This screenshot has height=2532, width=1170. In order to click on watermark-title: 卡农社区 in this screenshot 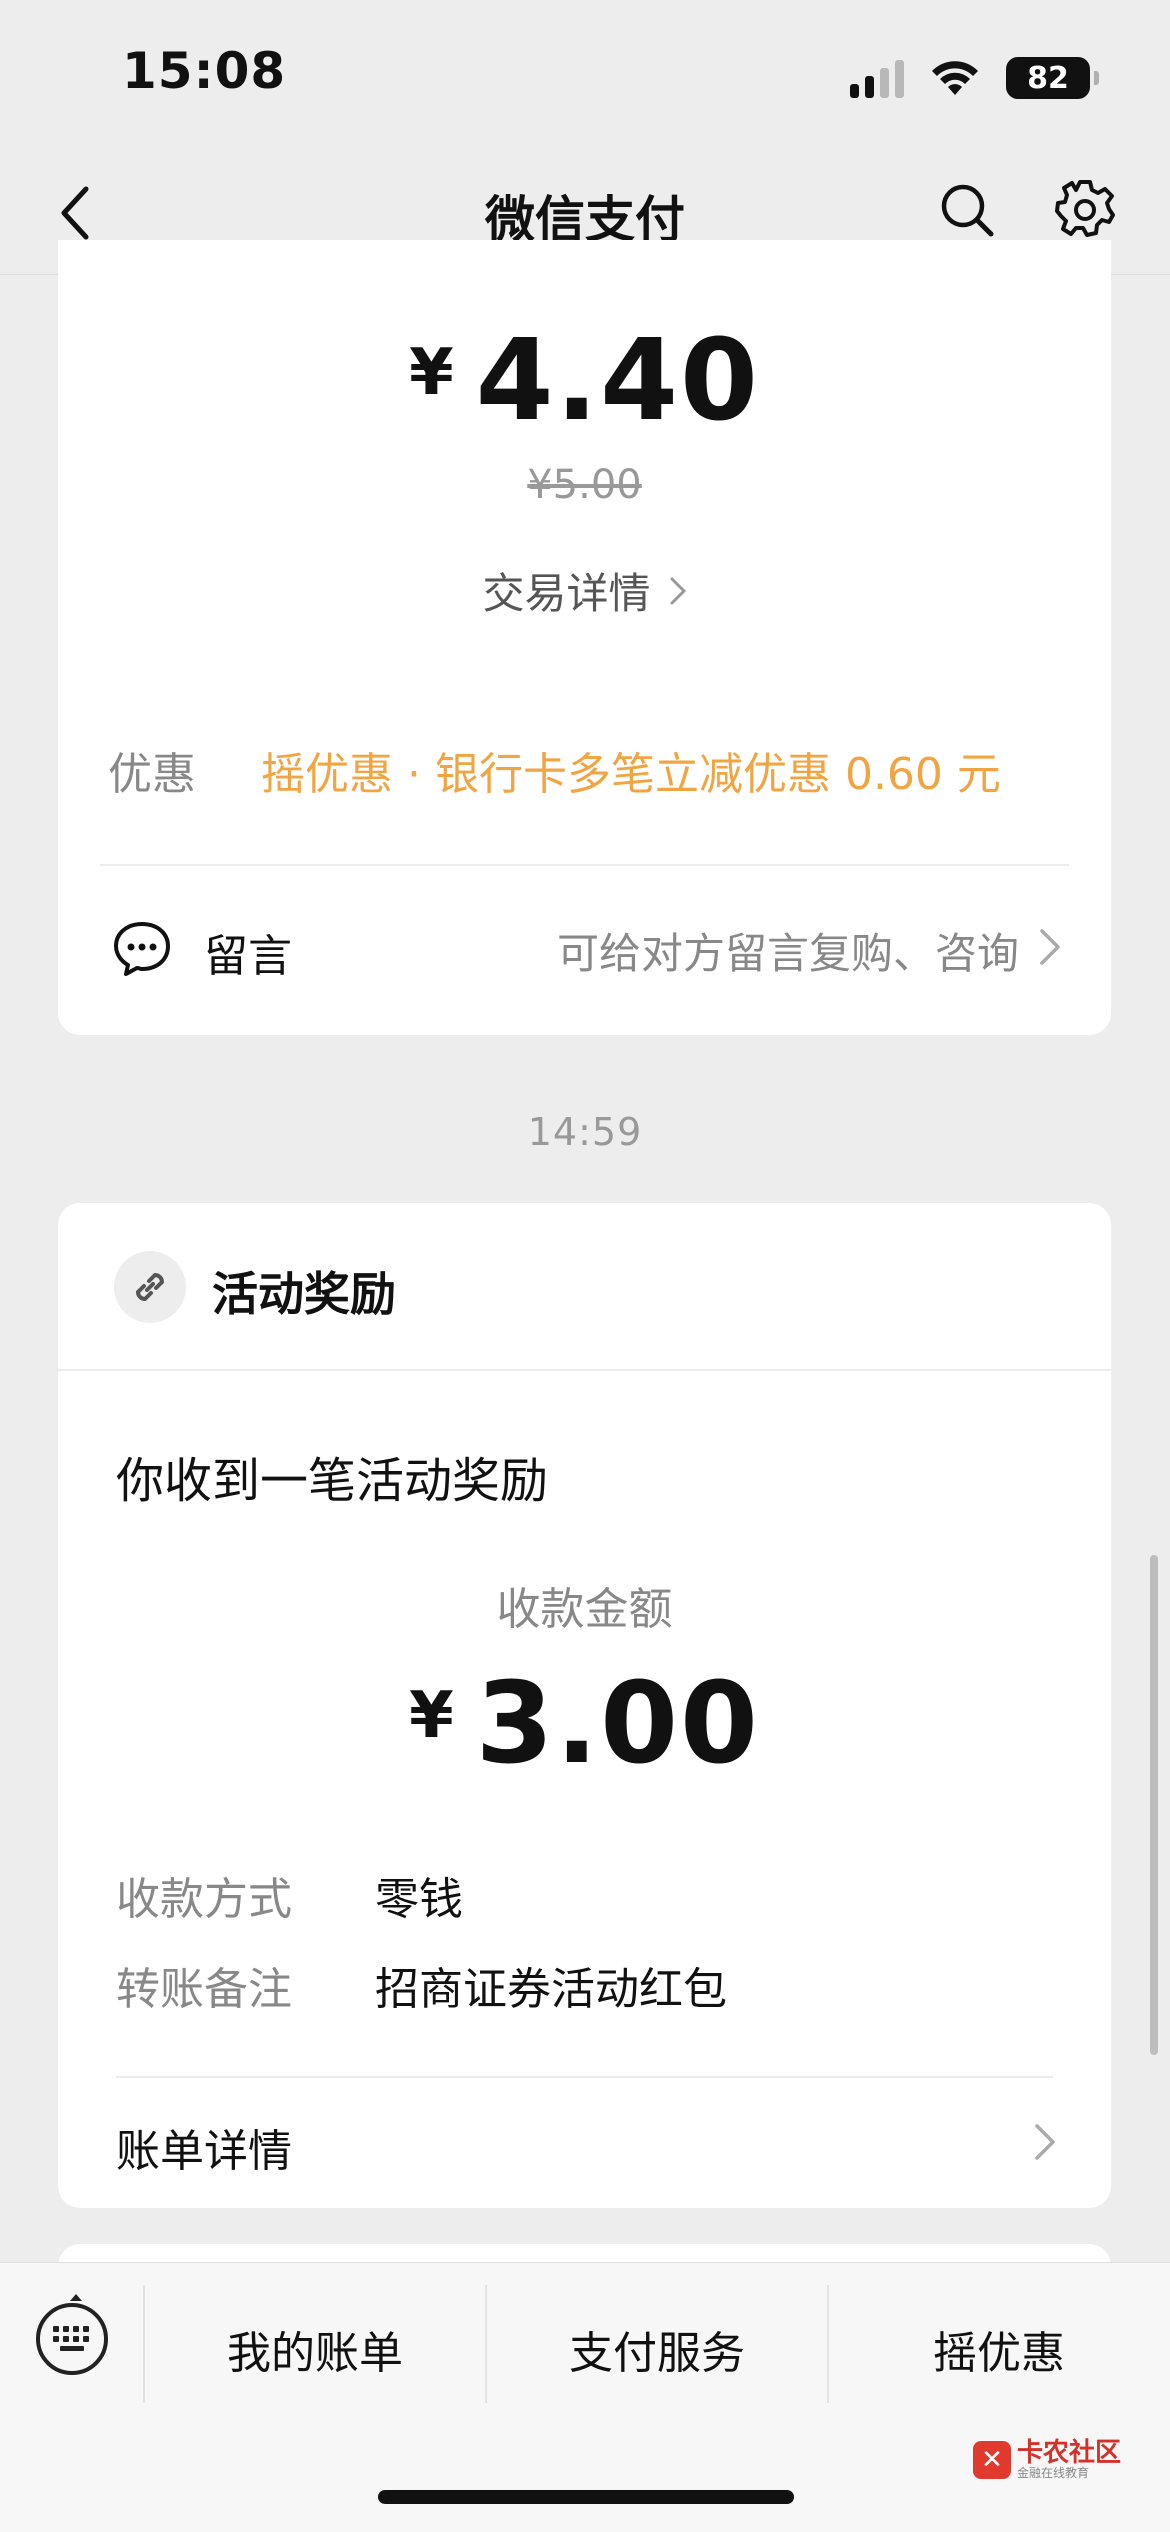, I will do `click(1069, 2453)`.